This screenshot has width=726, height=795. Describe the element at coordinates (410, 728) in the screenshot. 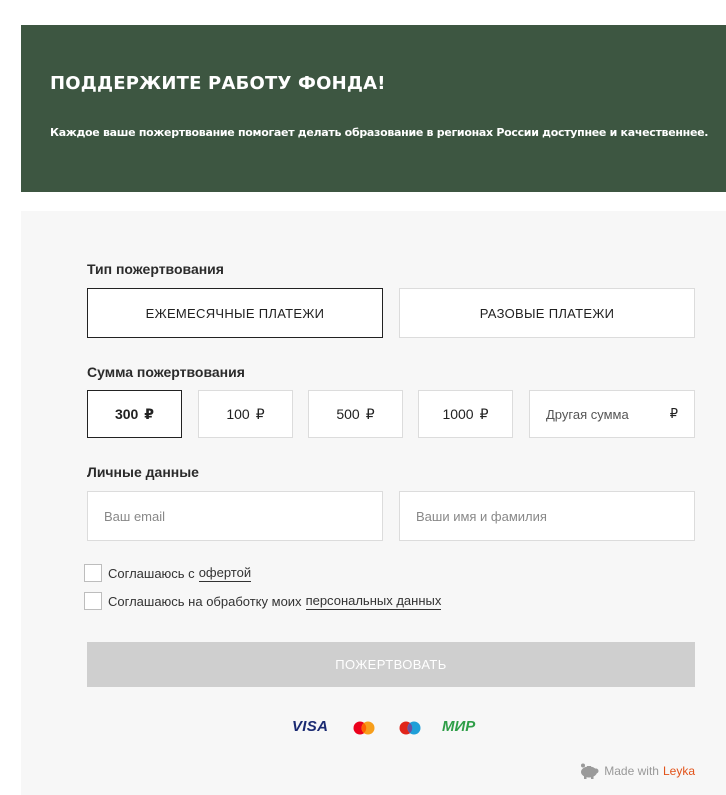

I see `maestro-icon` at that location.